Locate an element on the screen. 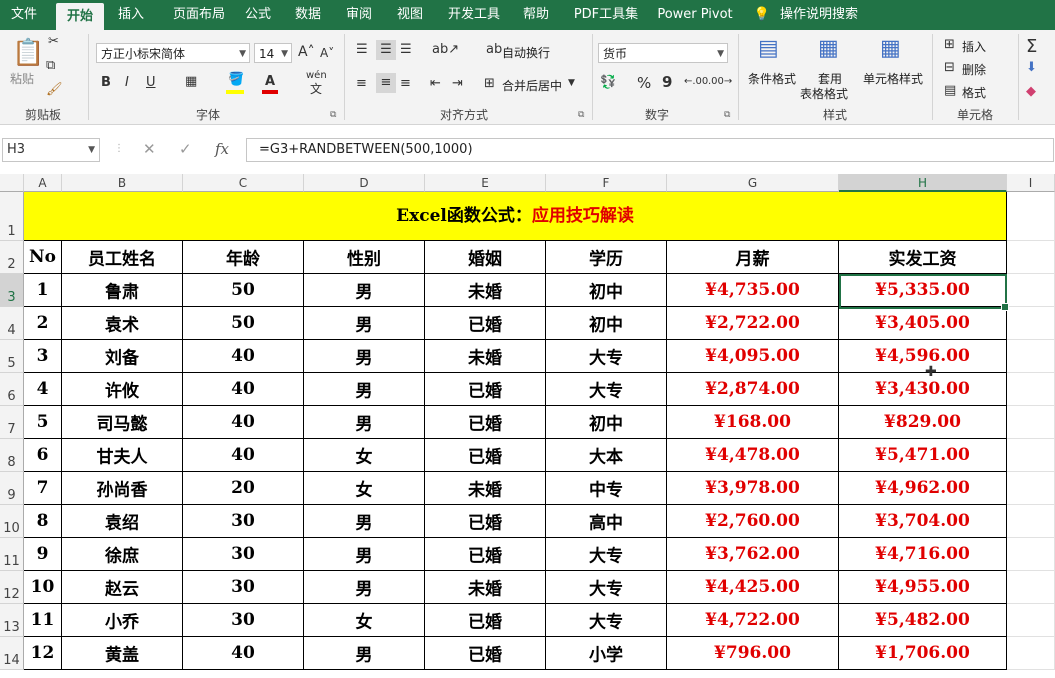 The width and height of the screenshot is (1055, 678). number-format-combo: 货币 ▼ is located at coordinates (663, 53).